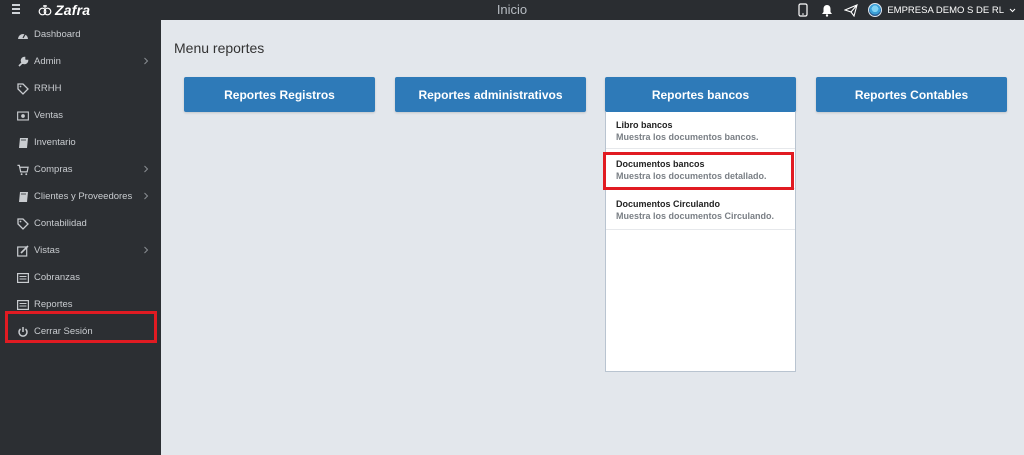 The height and width of the screenshot is (455, 1024). What do you see at coordinates (57, 34) in the screenshot?
I see `sidebar-item-label: Dashboard` at bounding box center [57, 34].